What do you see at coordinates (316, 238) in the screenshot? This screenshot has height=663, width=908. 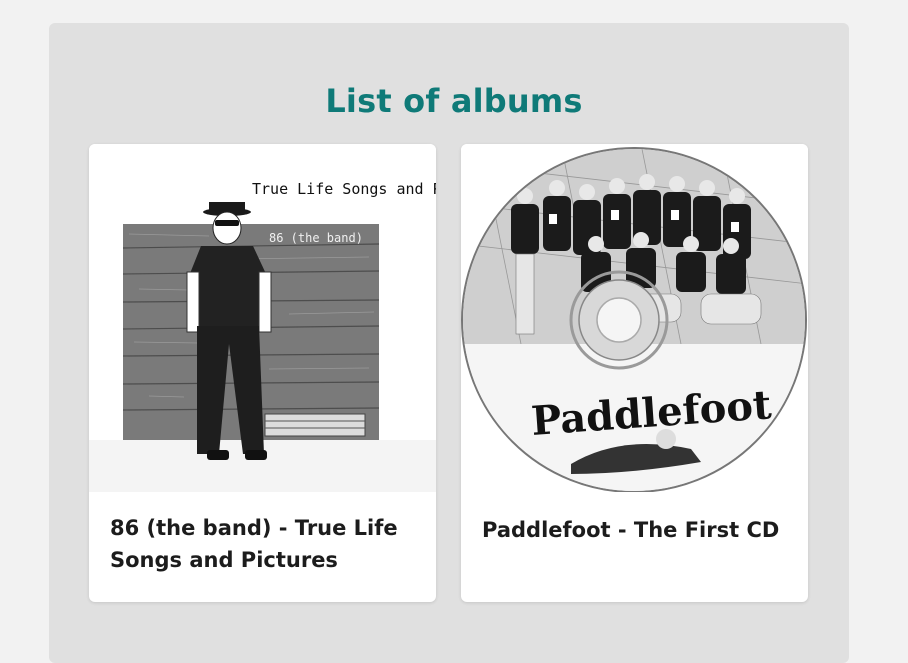 I see `cover-subtitle-text: 86 (the band)` at bounding box center [316, 238].